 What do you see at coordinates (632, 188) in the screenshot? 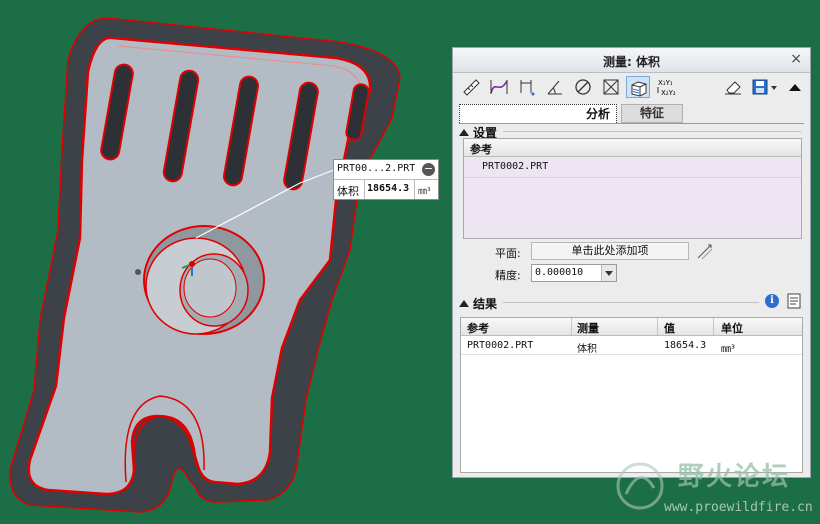
I see `reference-list: 参考 PRT0002.PRT` at bounding box center [632, 188].